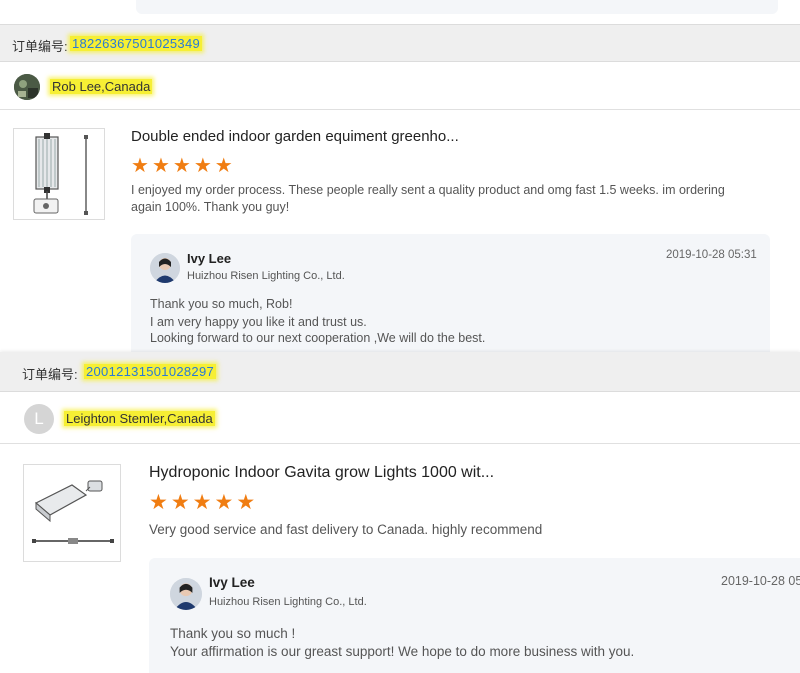 This screenshot has height=673, width=800. I want to click on review-line: again 100%. Thank you guy!, so click(210, 207).